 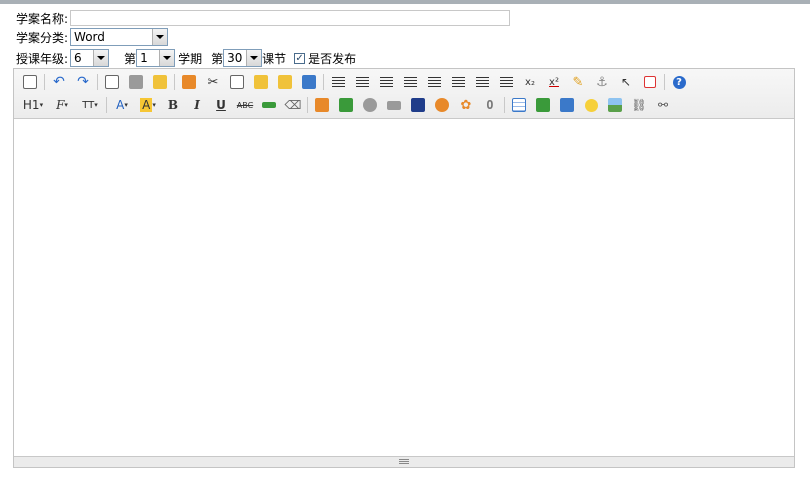 What do you see at coordinates (90, 58) in the screenshot?
I see `grade-select: 6` at bounding box center [90, 58].